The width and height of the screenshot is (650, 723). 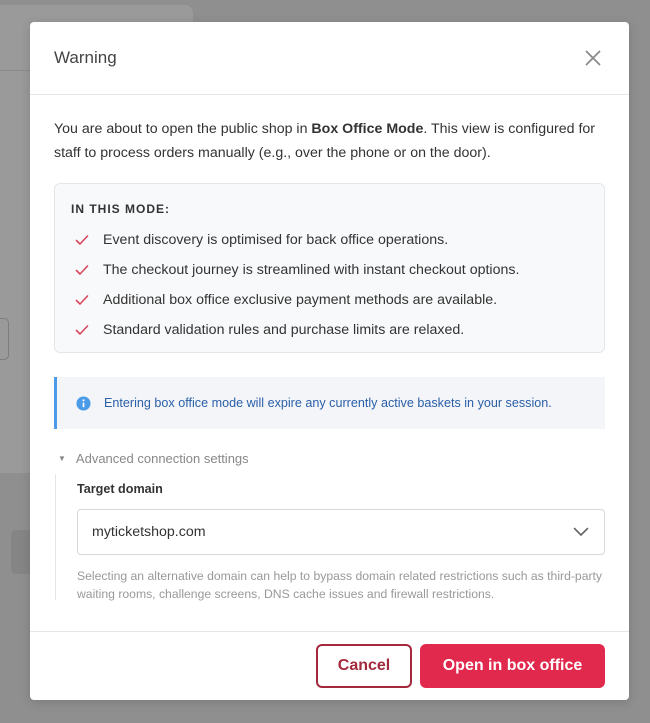 I want to click on mode-heading: IN THIS MODE:, so click(x=120, y=209).